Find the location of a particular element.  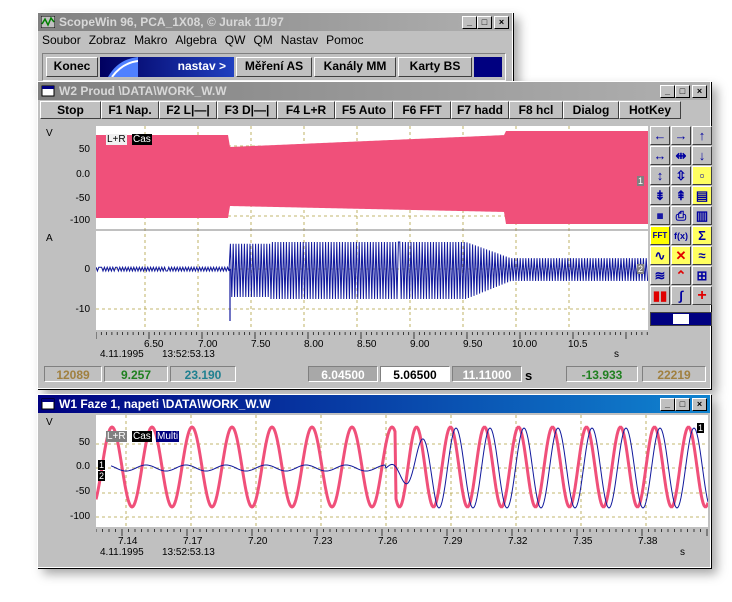

w1-marker-1: 1 is located at coordinates (102, 465).